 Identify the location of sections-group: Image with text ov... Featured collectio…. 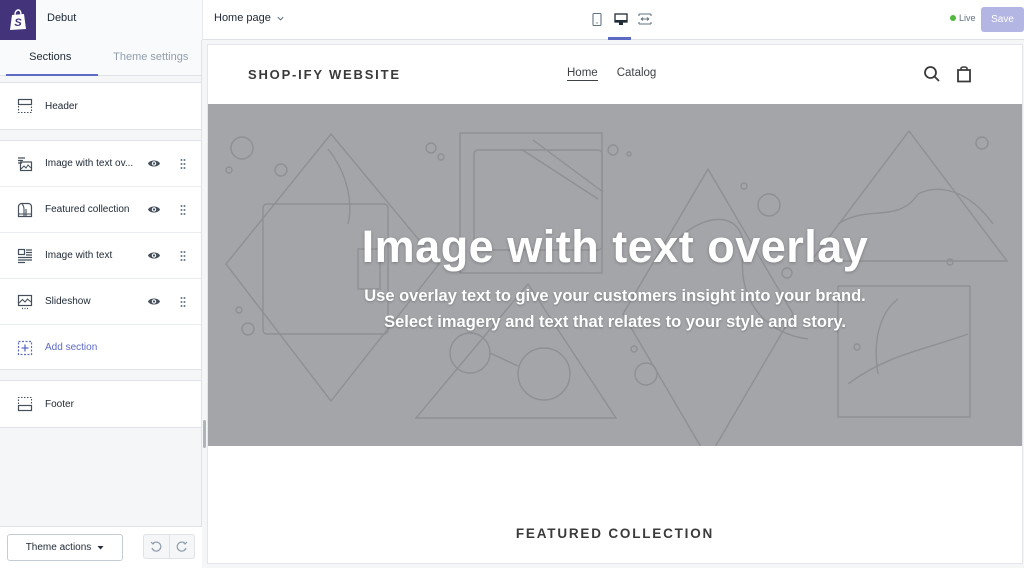
(100, 255).